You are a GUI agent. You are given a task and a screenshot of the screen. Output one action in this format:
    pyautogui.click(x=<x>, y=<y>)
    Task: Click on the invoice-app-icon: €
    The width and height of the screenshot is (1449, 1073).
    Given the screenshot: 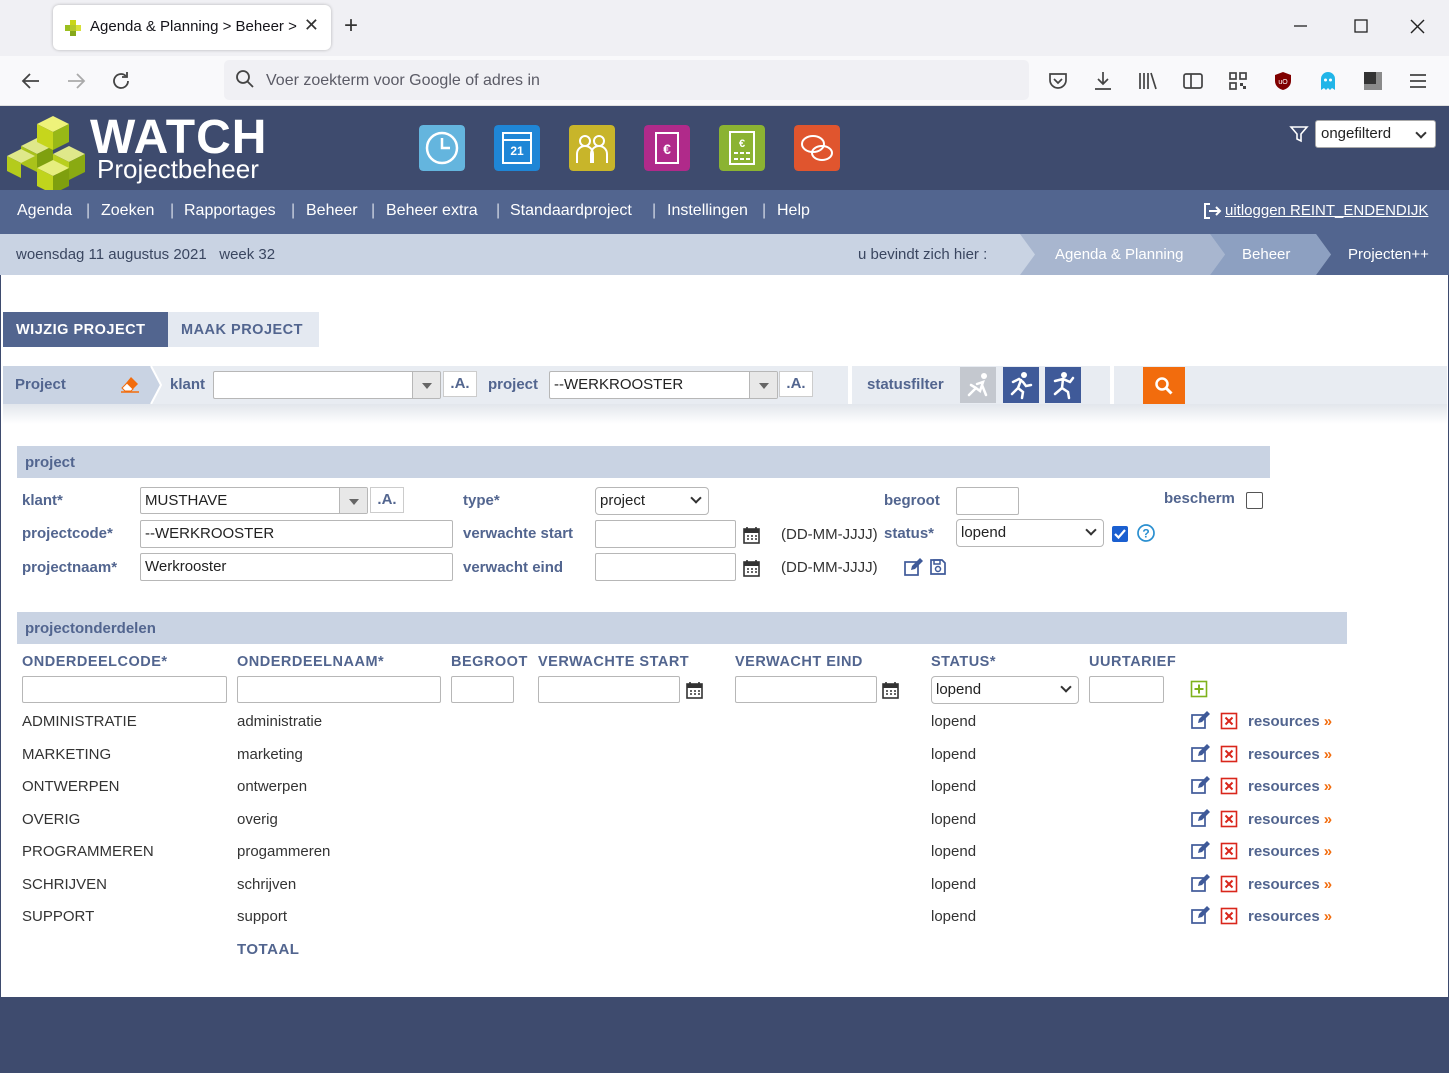 What is the action you would take?
    pyautogui.click(x=667, y=148)
    